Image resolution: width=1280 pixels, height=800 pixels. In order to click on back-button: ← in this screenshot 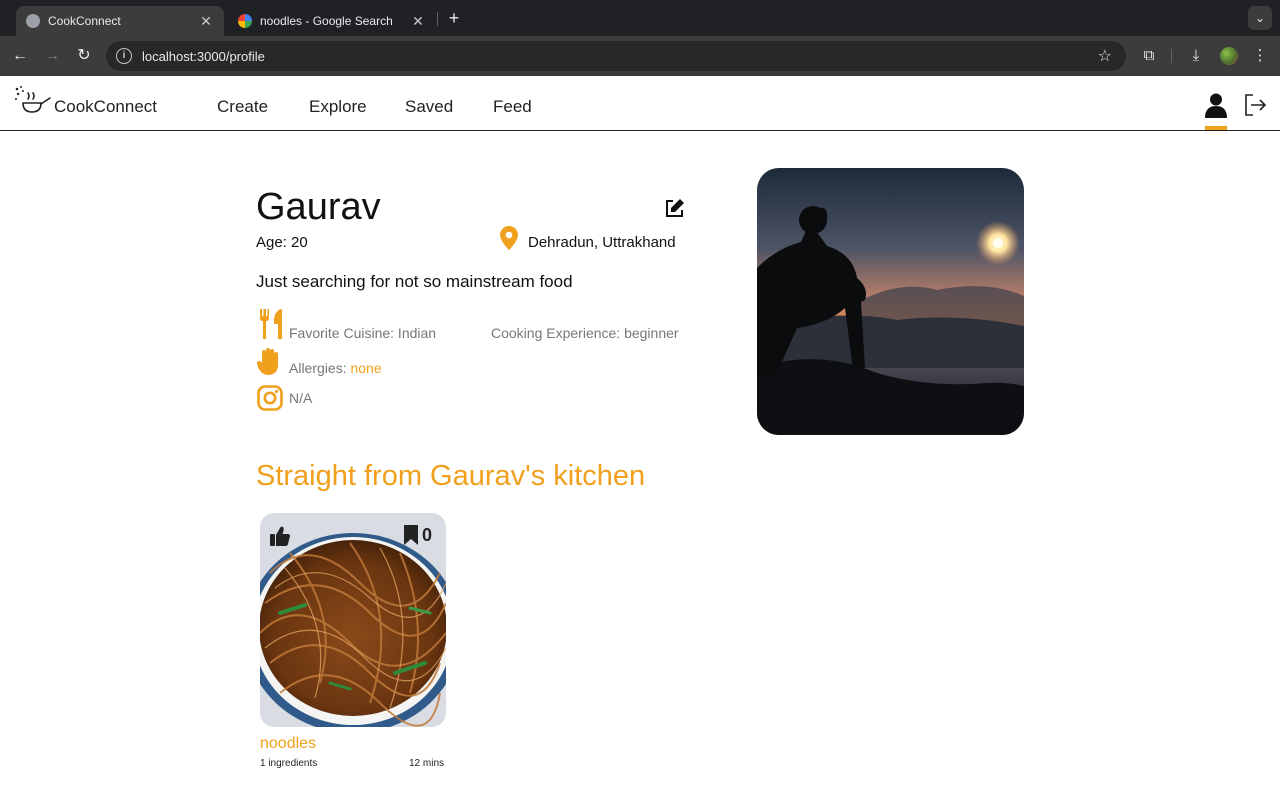, I will do `click(20, 56)`.